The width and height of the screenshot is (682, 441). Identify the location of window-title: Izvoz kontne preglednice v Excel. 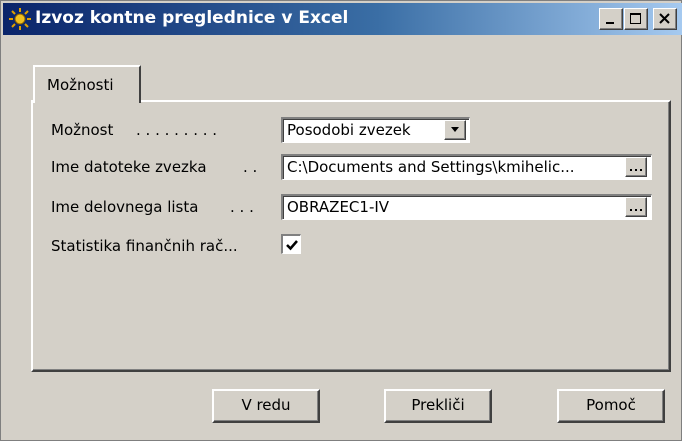
(192, 18).